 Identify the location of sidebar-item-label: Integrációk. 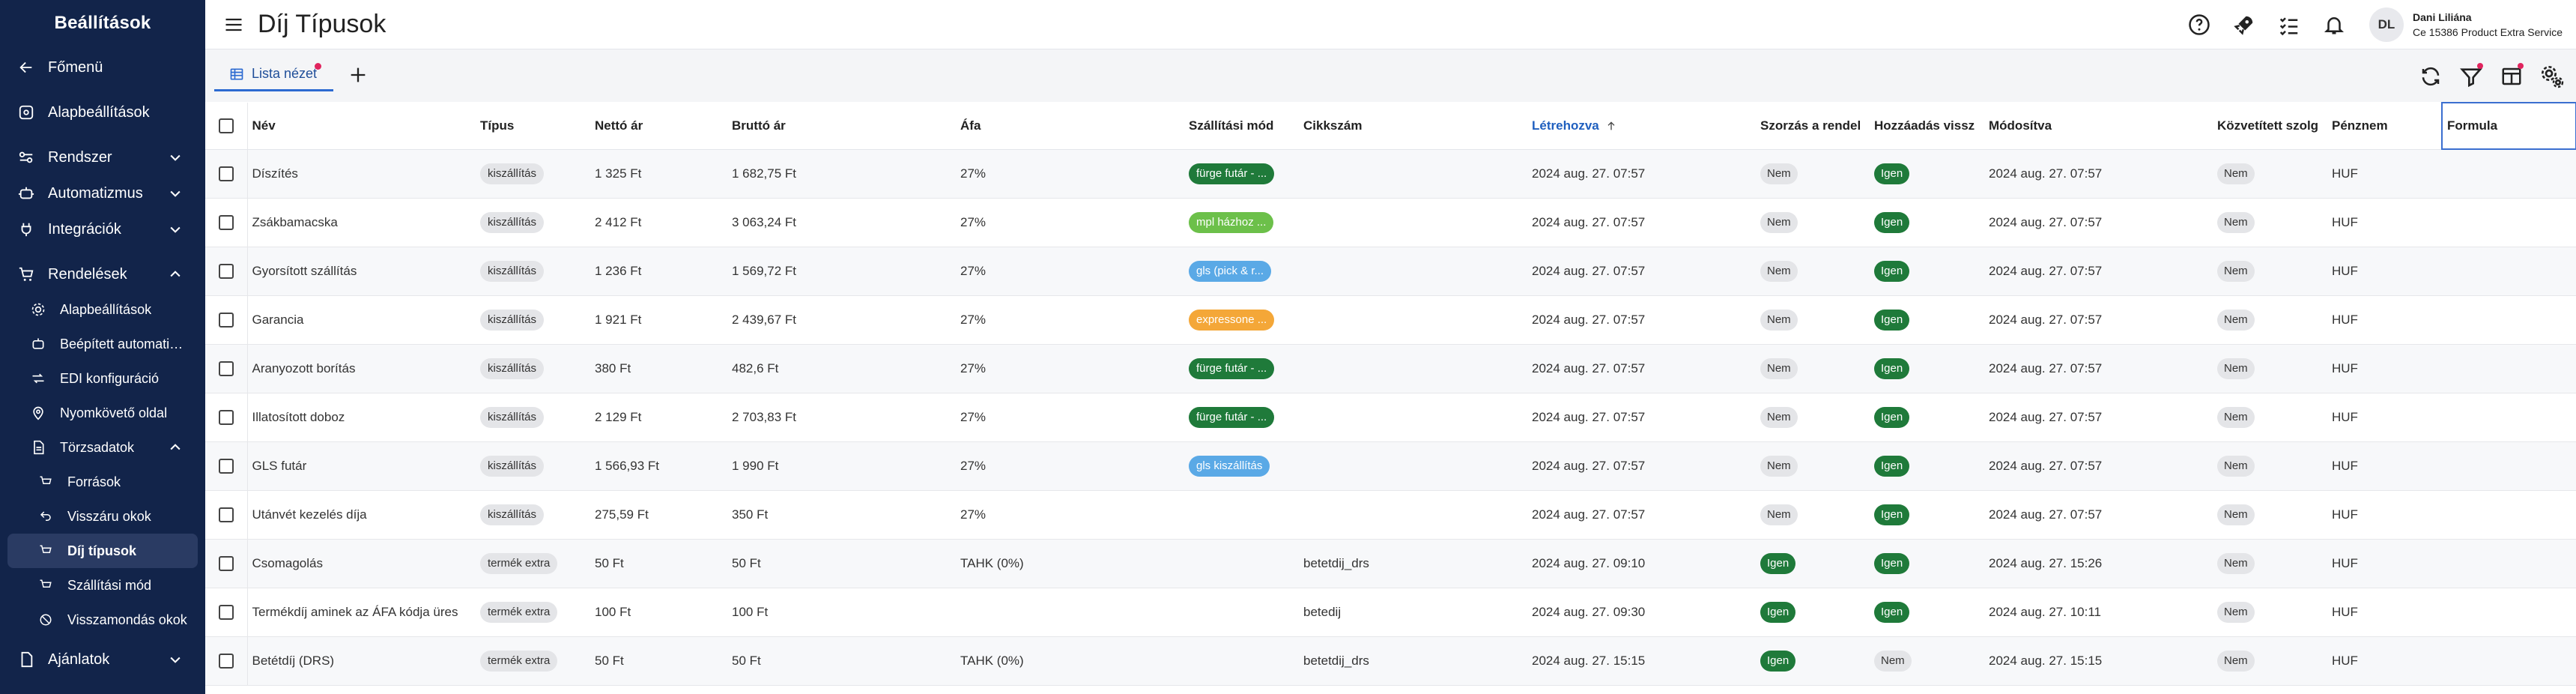
(84, 229).